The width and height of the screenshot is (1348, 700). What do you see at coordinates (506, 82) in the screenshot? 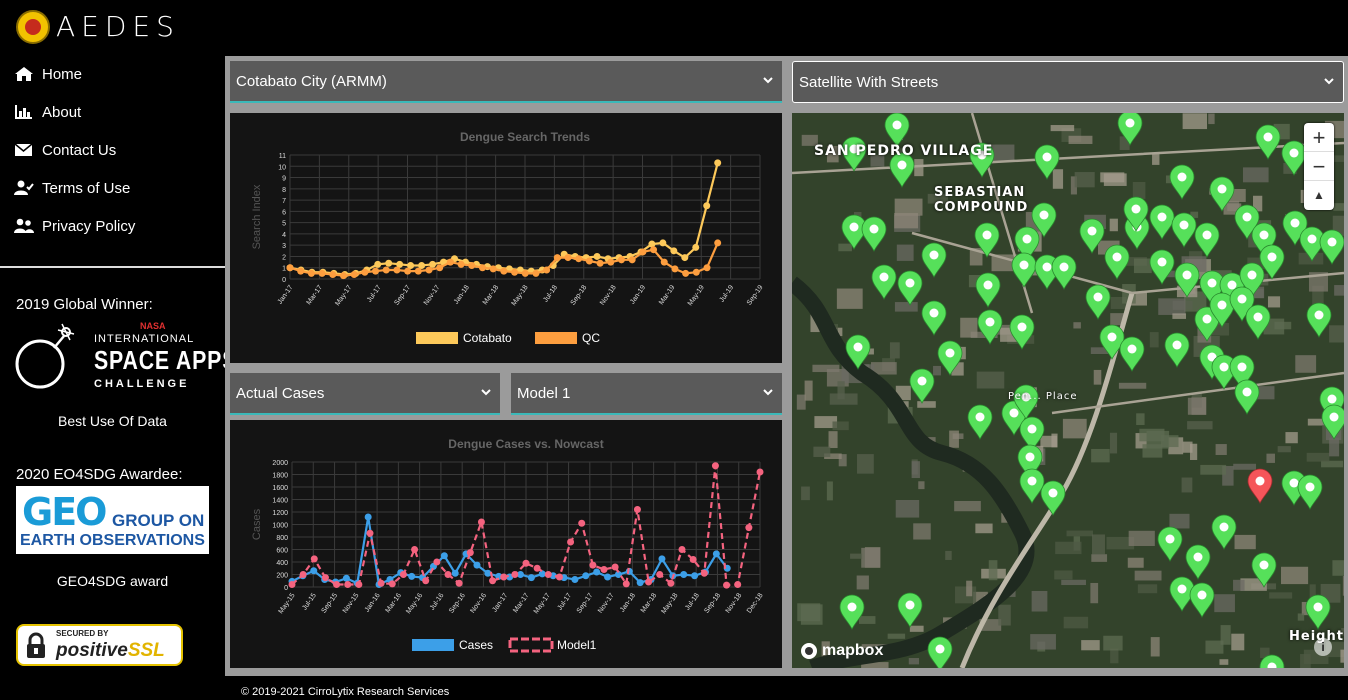
I see `city-select: Cotabato City (ARMM)` at bounding box center [506, 82].